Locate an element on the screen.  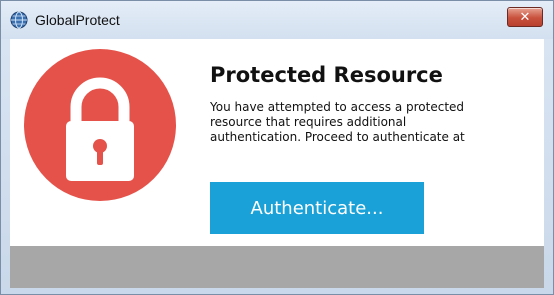
message-line: You have attempted to access a protected is located at coordinates (337, 107).